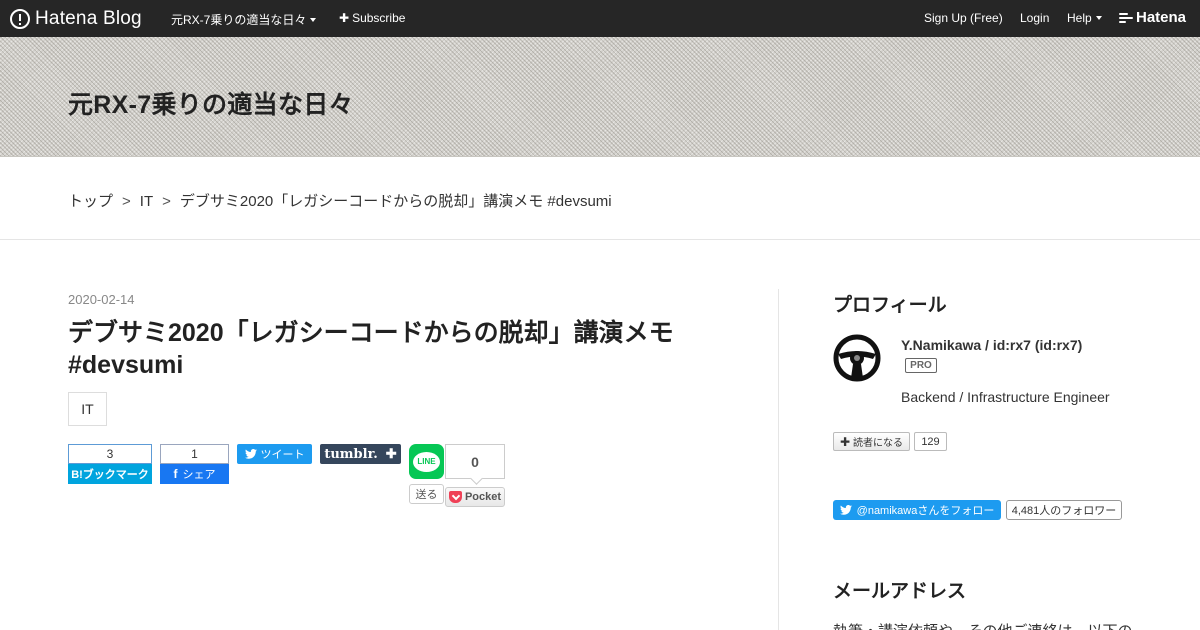 The image size is (1200, 630). What do you see at coordinates (426, 494) in the screenshot?
I see `line-send-button: 送る` at bounding box center [426, 494].